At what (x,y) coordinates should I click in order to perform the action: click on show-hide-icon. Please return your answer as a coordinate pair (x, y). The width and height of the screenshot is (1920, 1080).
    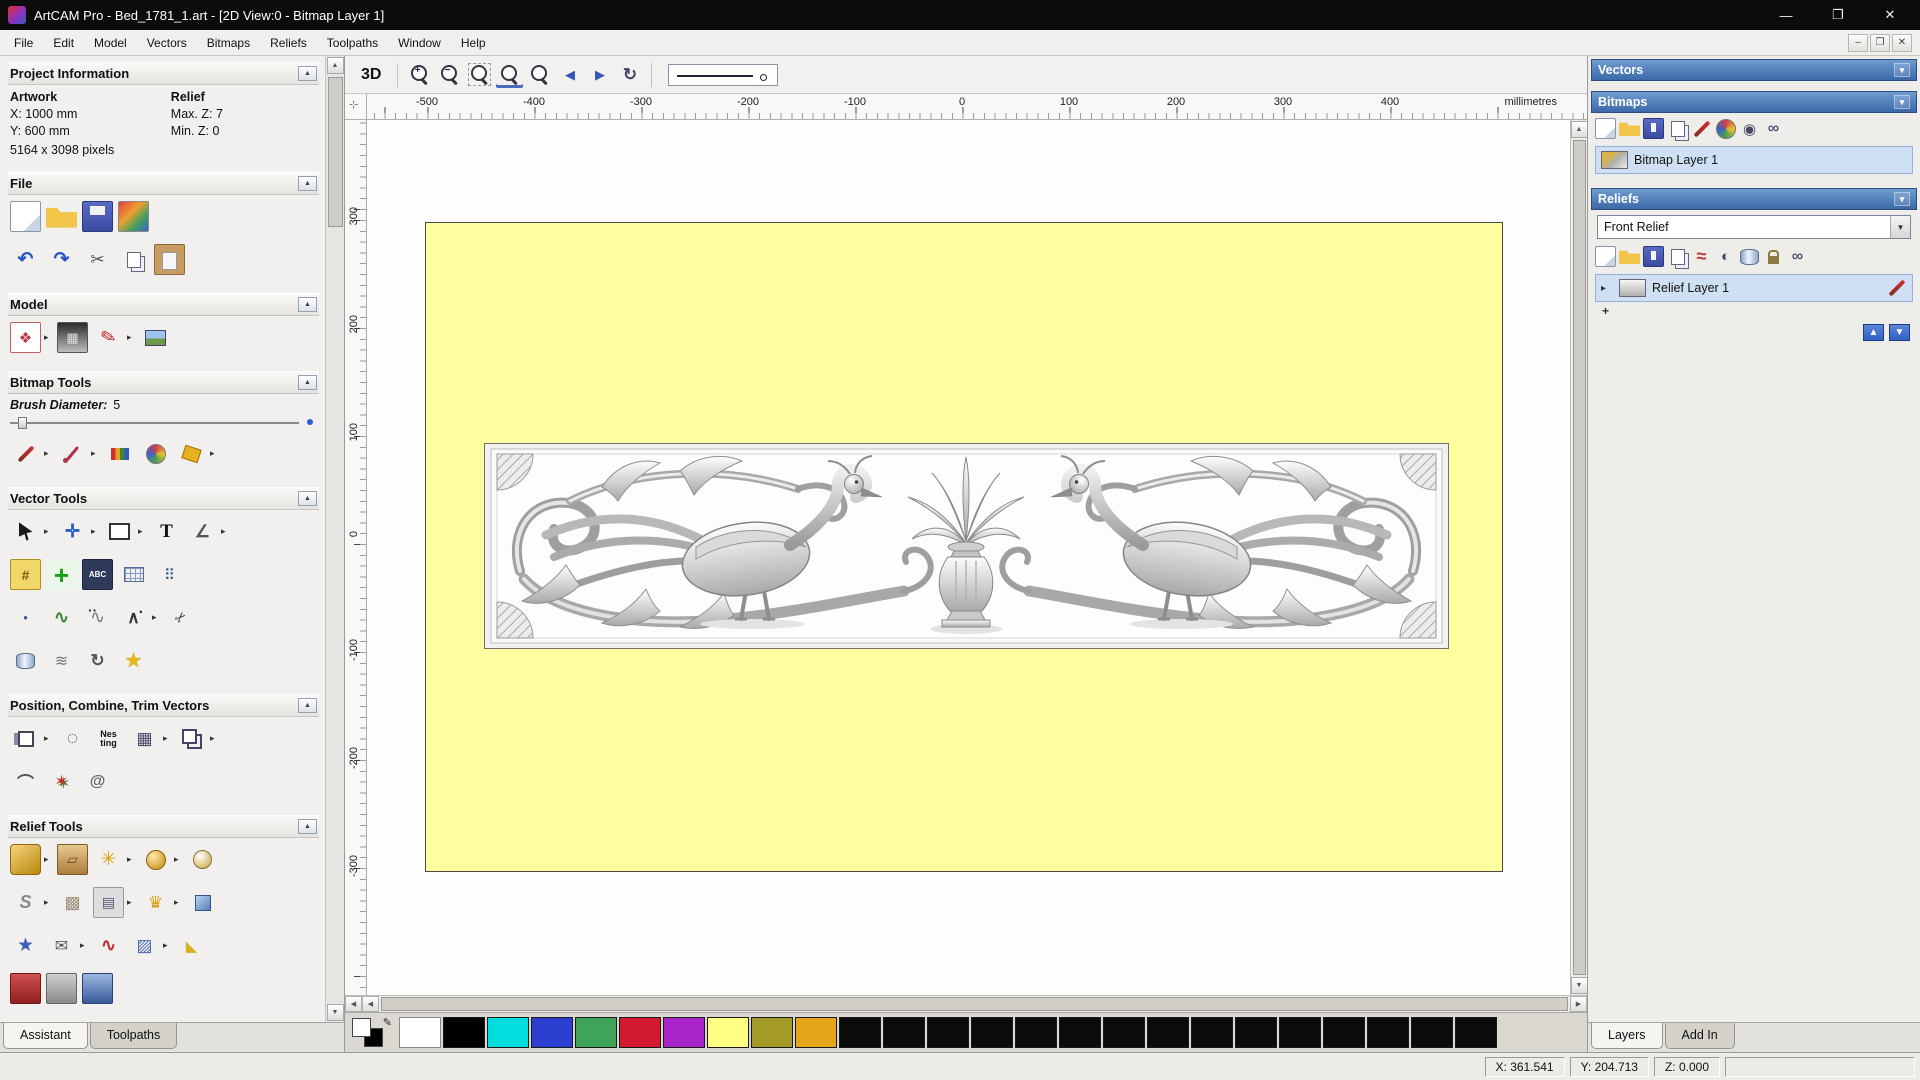
    Looking at the image, I should click on (1749, 128).